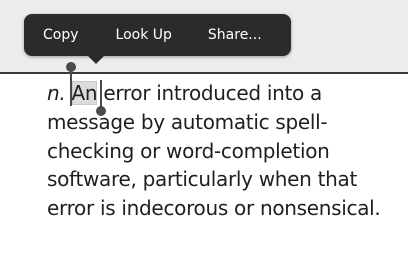 The width and height of the screenshot is (408, 280). I want to click on selected-word: An, so click(84, 93).